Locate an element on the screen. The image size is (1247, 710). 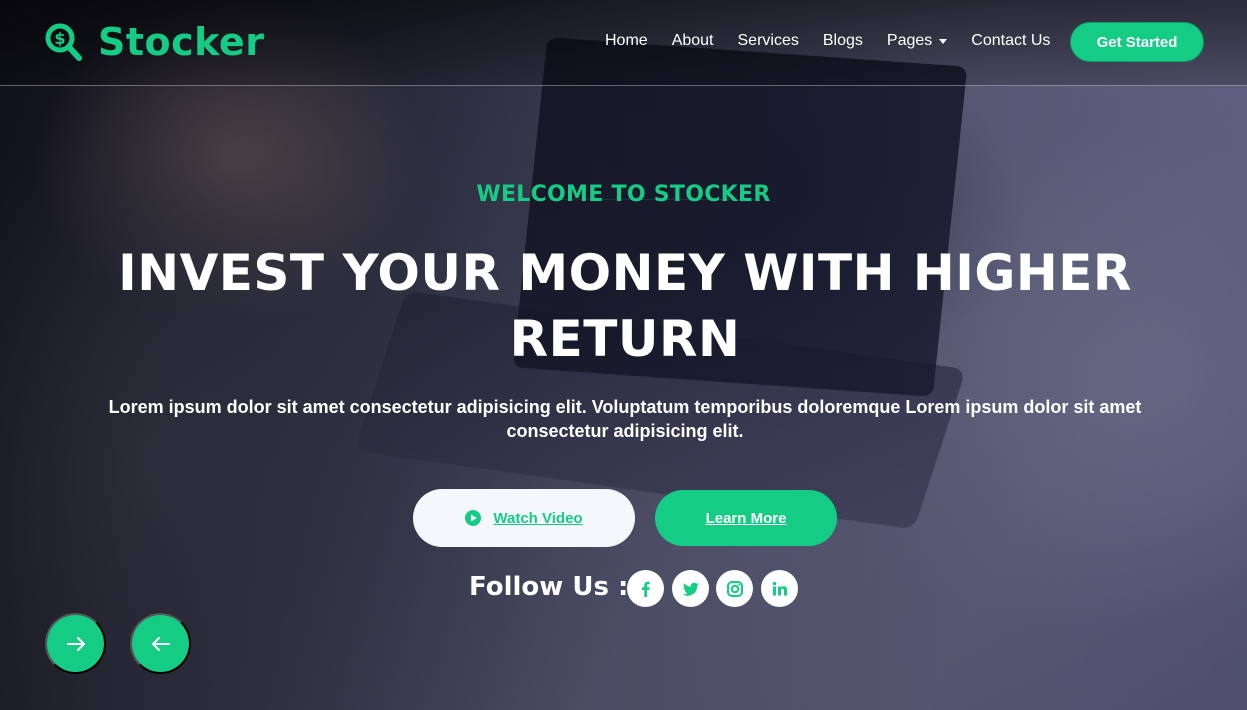
instagram-link is located at coordinates (734, 588).